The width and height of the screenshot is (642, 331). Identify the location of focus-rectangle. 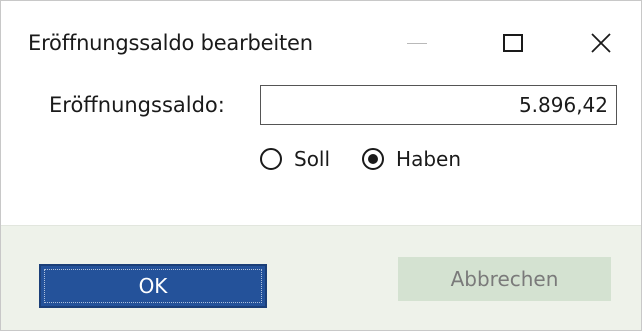
(153, 286).